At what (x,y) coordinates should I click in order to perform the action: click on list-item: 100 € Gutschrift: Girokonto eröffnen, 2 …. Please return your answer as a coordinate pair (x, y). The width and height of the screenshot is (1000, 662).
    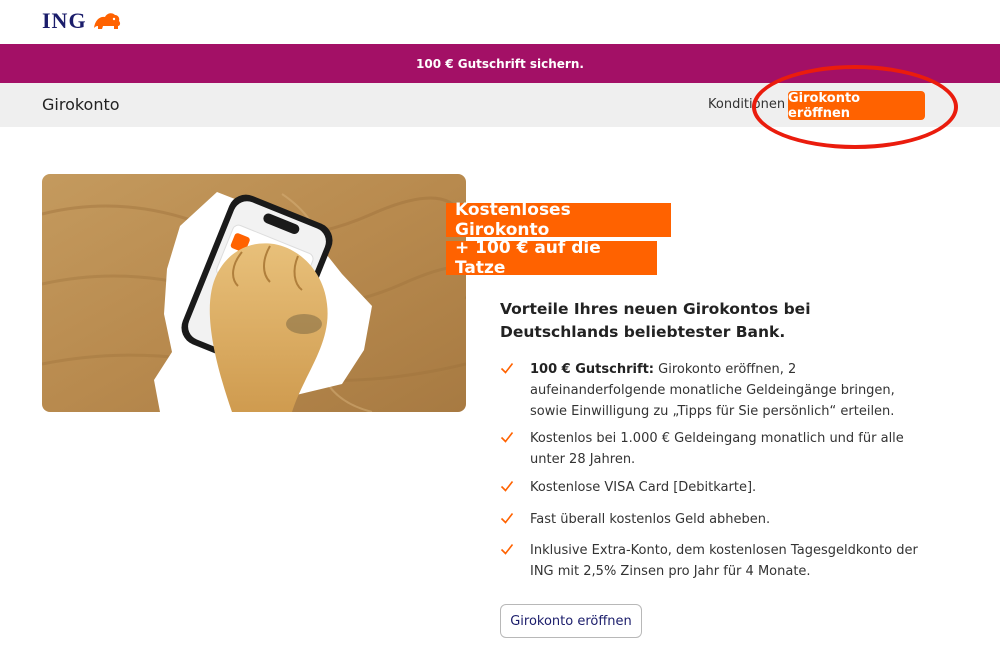
    Looking at the image, I should click on (715, 390).